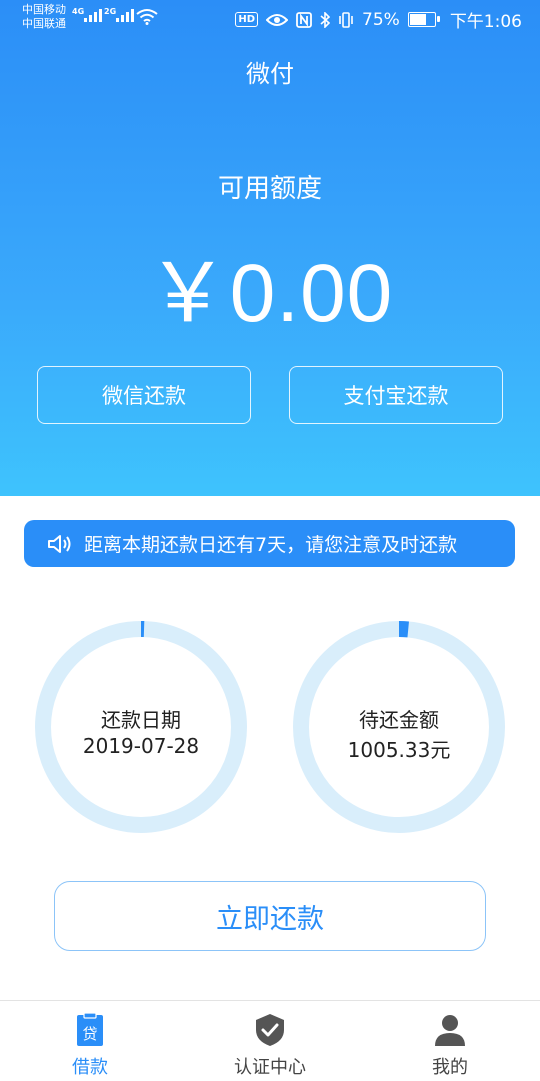 This screenshot has height=1081, width=540. What do you see at coordinates (141, 746) in the screenshot?
I see `due-date-value: 2019-07-28` at bounding box center [141, 746].